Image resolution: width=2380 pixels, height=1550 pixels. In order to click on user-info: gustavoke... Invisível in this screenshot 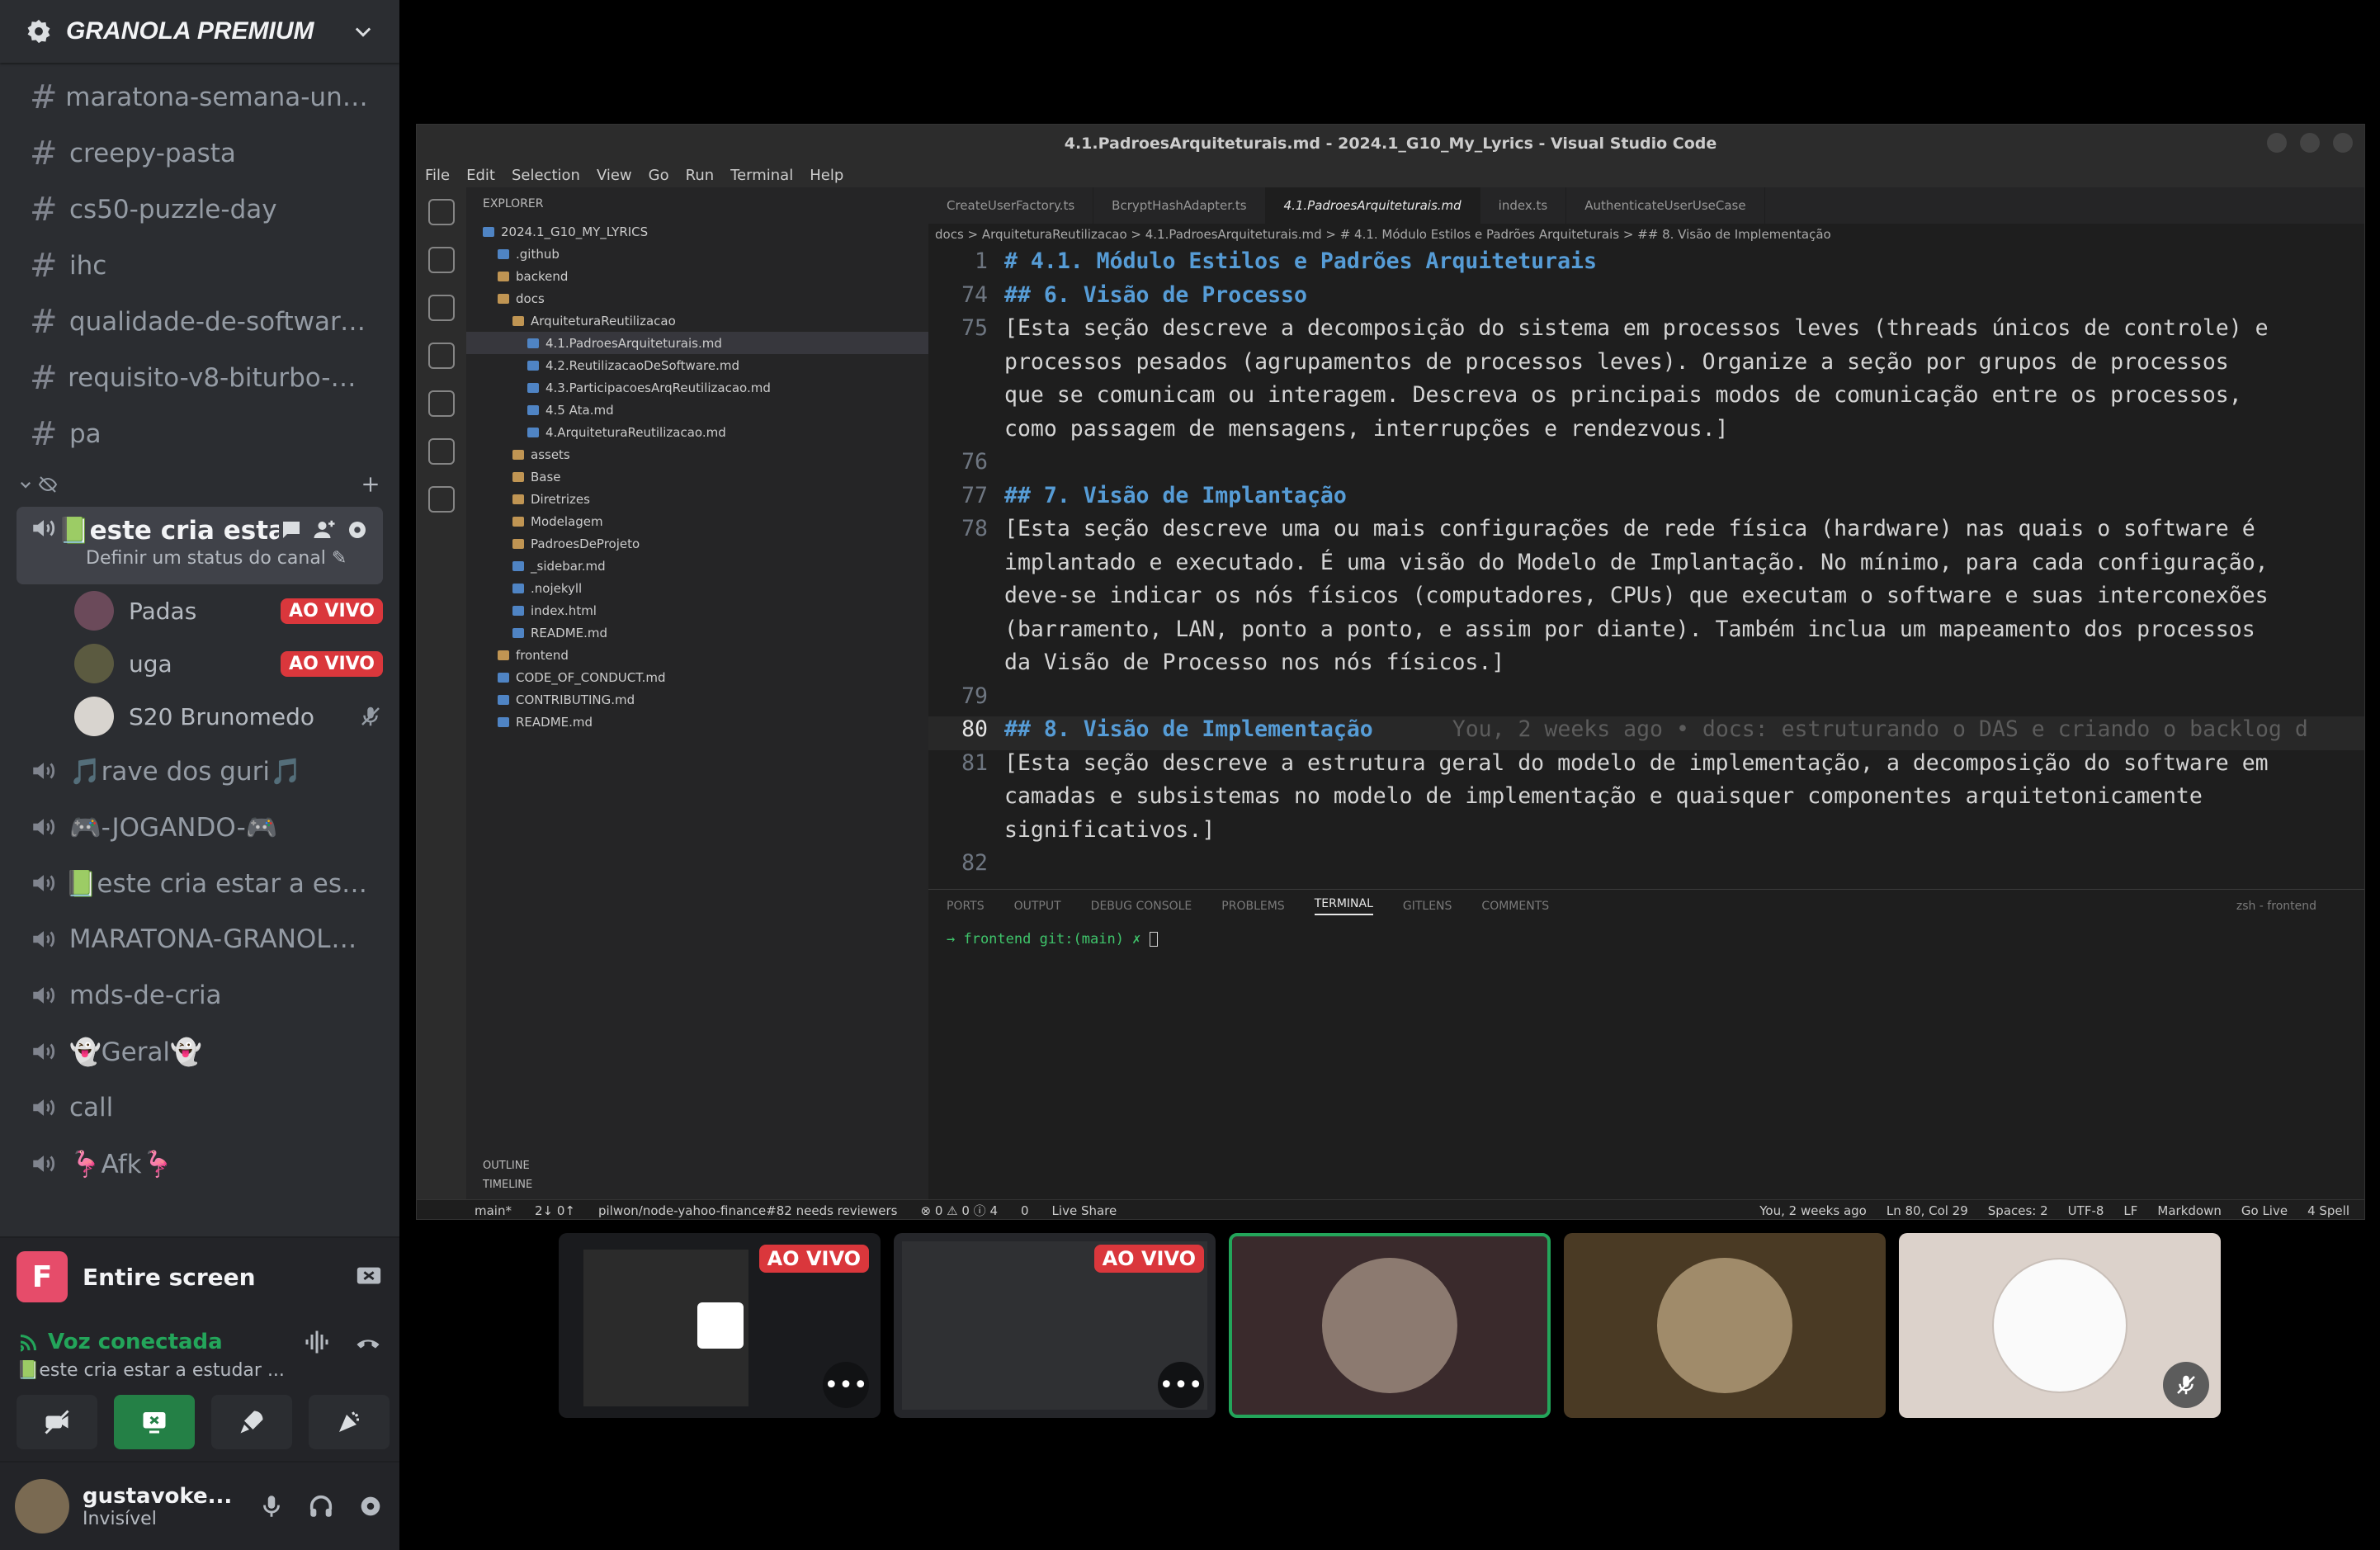, I will do `click(157, 1507)`.